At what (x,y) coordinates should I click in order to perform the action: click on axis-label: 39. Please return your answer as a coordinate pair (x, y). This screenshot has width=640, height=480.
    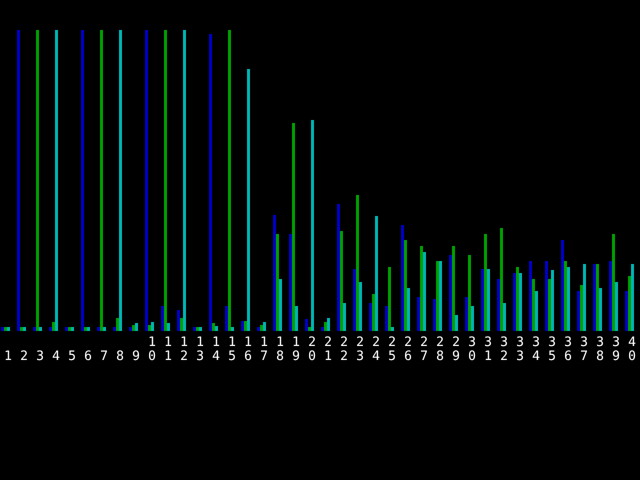
    Looking at the image, I should click on (616, 350).